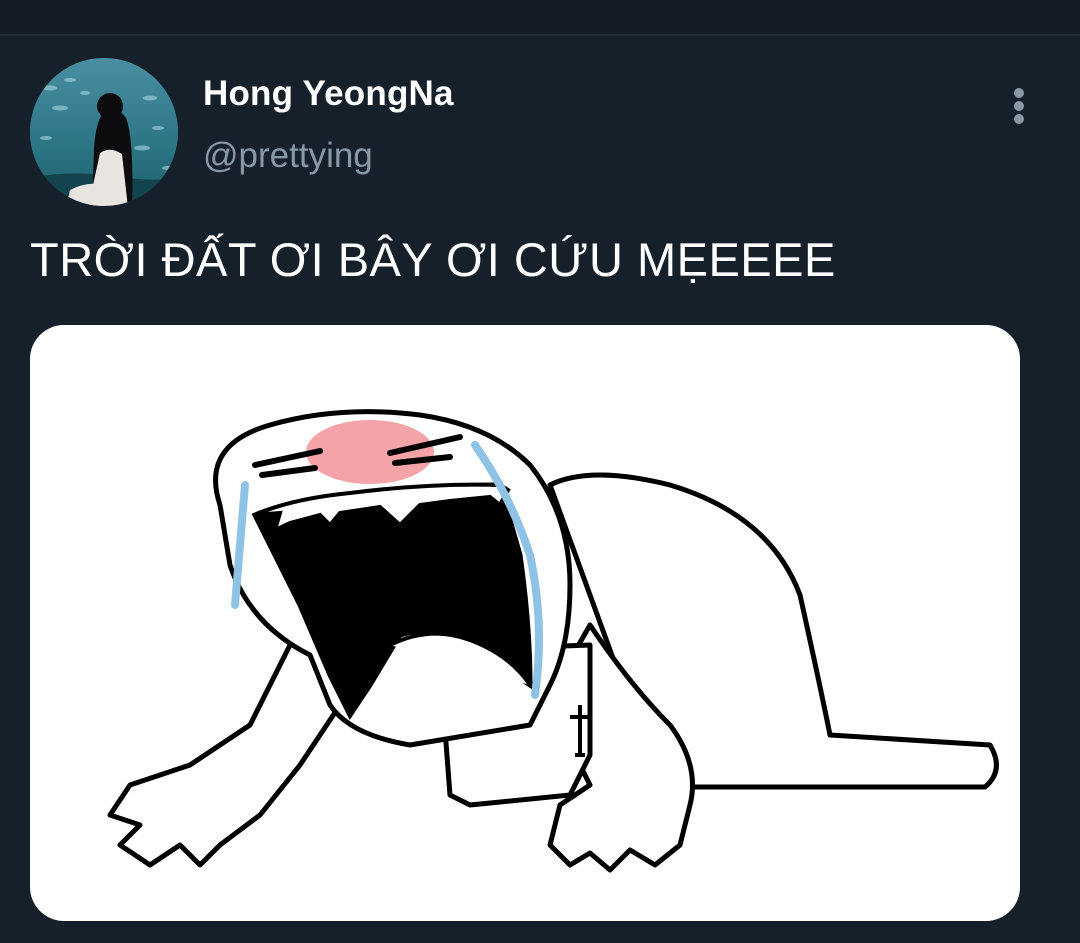  I want to click on user-handle: @prettying, so click(288, 156).